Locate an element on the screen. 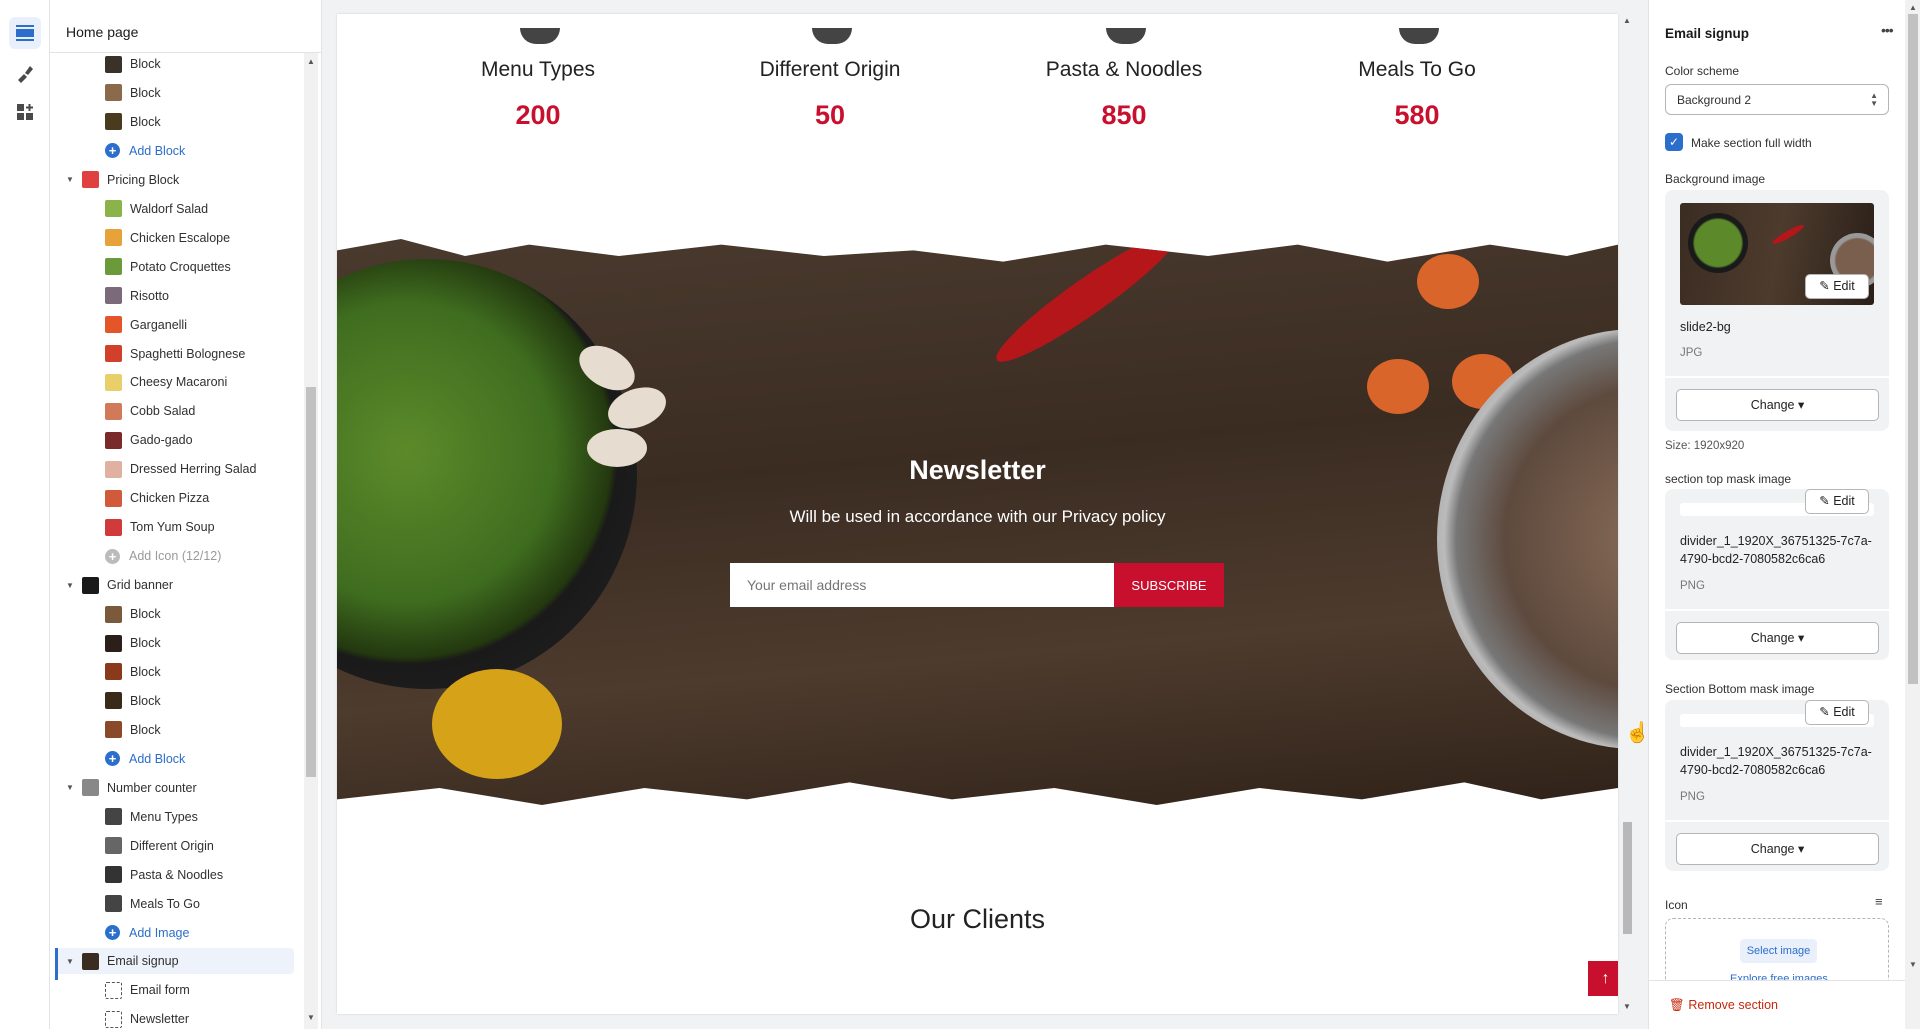 This screenshot has height=1029, width=1920. tree-section-item: ▼ Number counter is located at coordinates (172, 788).